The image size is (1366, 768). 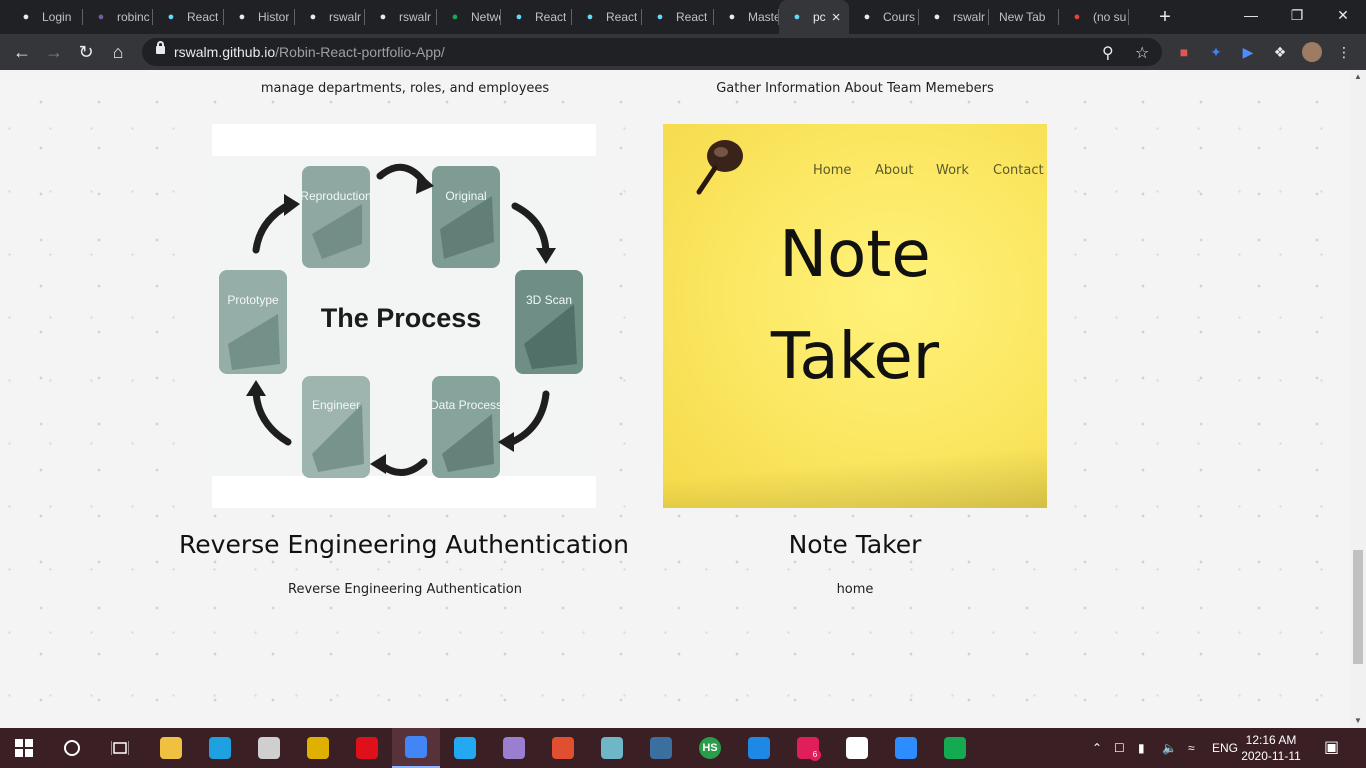 I want to click on tab-title: New Tab, so click(x=1022, y=17).